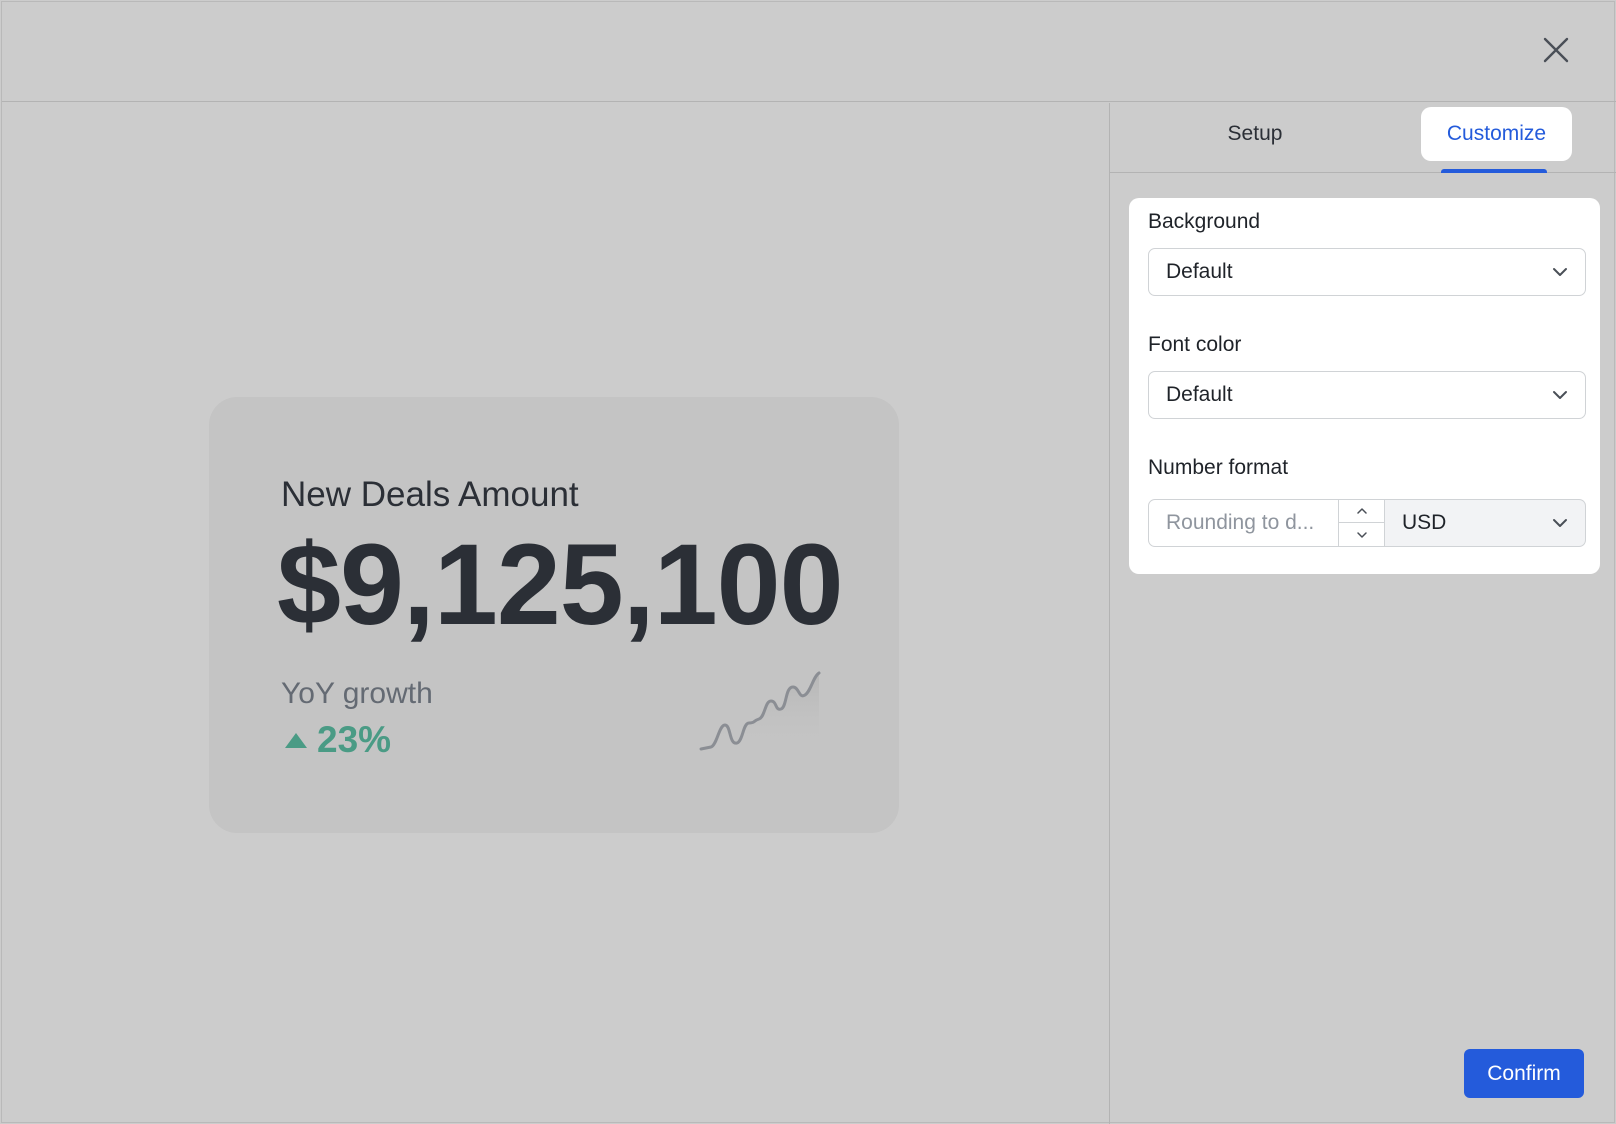  Describe the element at coordinates (760, 711) in the screenshot. I see `sparkline-icon` at that location.